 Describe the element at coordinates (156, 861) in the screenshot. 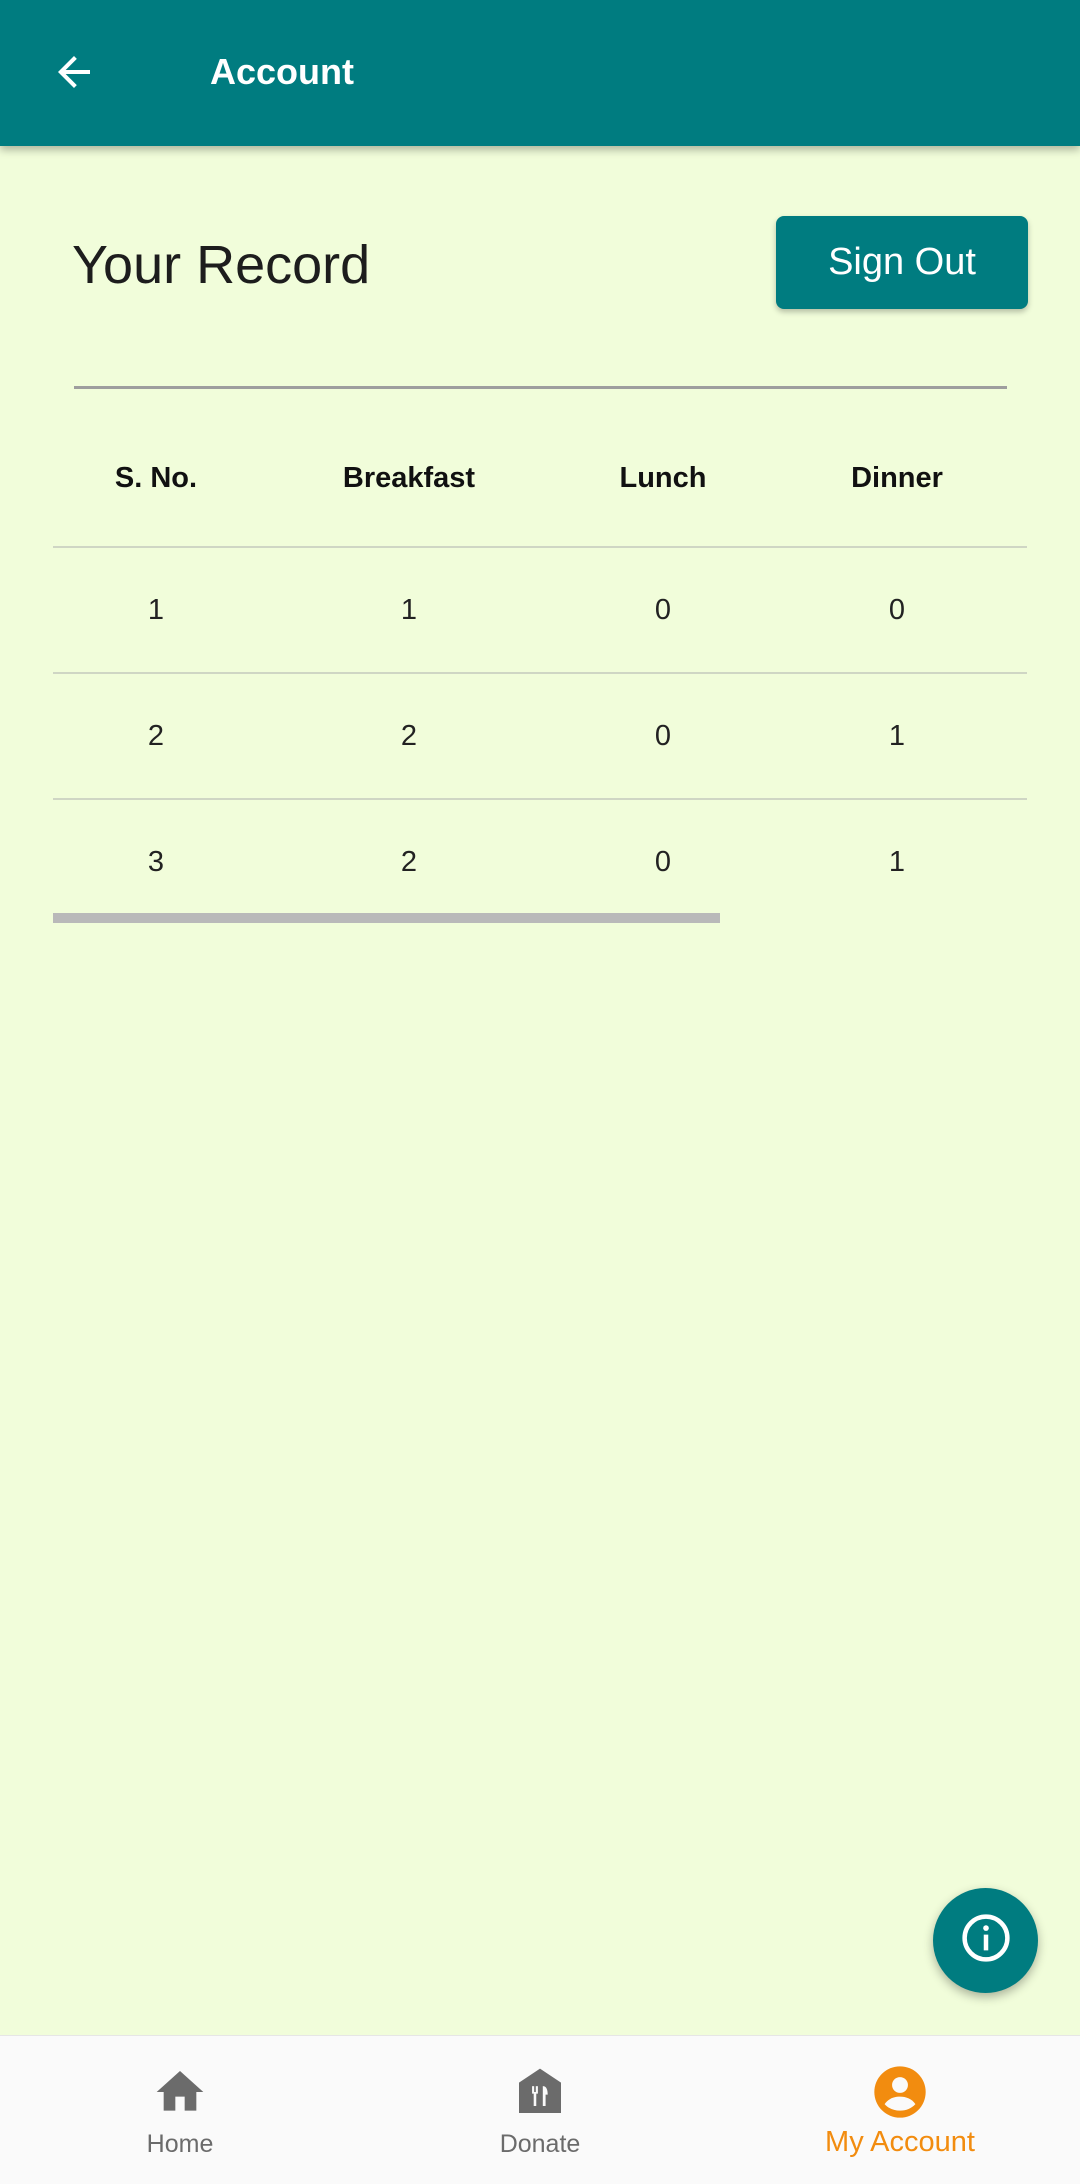

I see `table-cell-sno: 3` at that location.